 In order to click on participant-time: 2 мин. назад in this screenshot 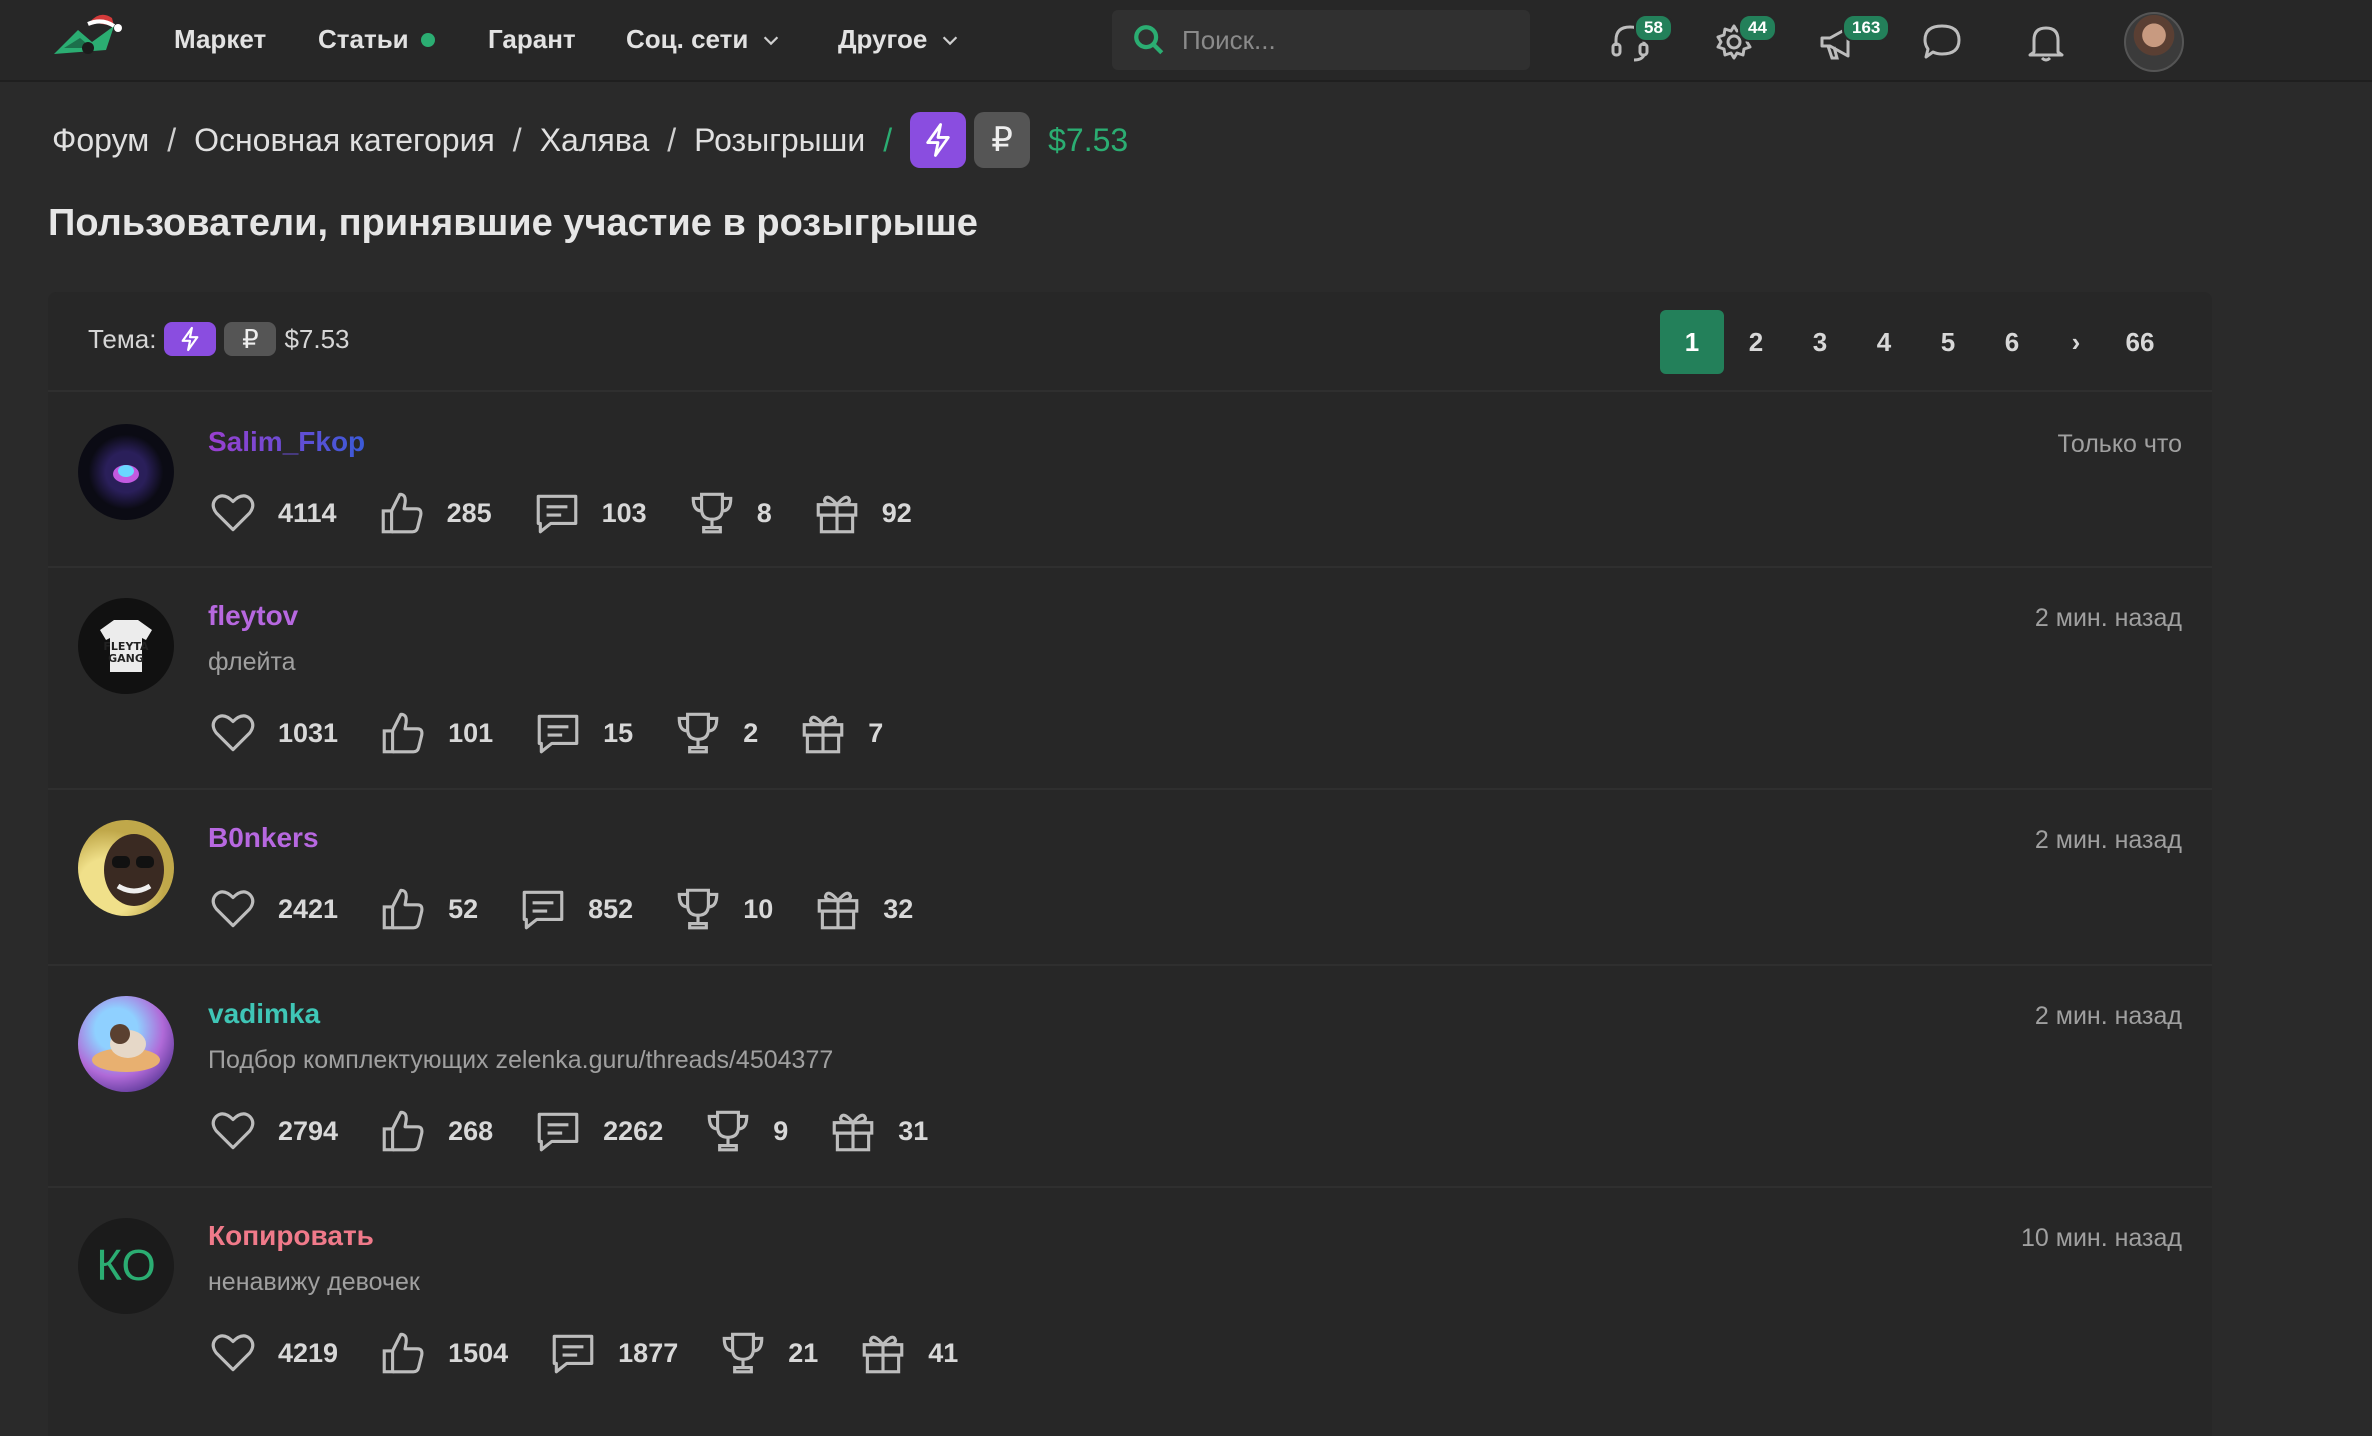, I will do `click(2108, 840)`.